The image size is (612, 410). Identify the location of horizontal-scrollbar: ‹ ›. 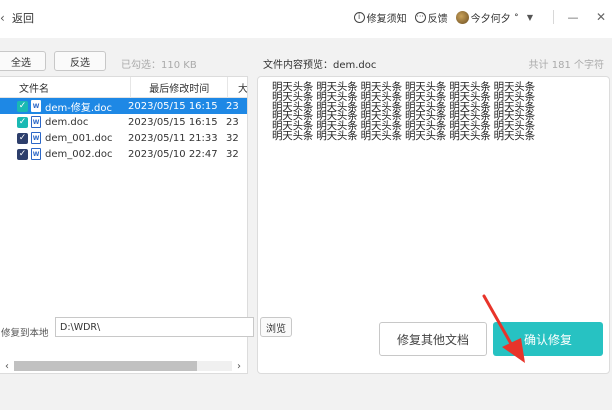
(123, 366).